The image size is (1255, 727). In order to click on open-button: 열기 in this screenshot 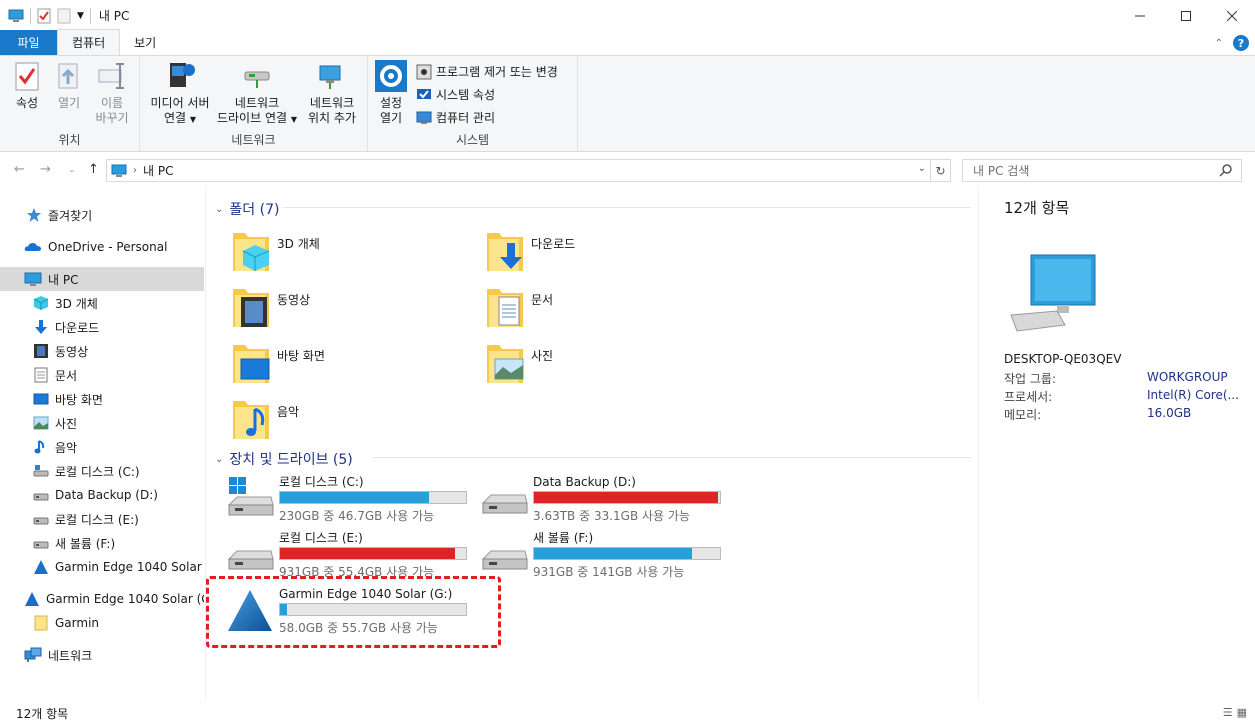, I will do `click(69, 85)`.